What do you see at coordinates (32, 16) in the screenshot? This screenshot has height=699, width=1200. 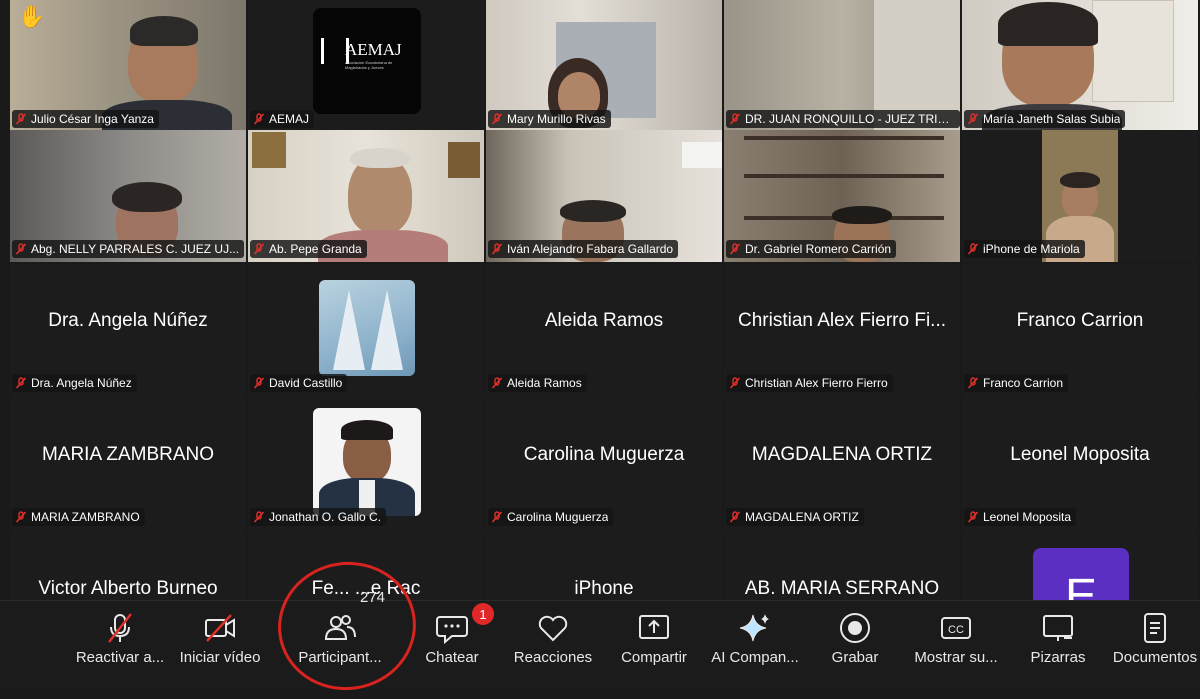 I see `raised-hand-icon: ✋` at bounding box center [32, 16].